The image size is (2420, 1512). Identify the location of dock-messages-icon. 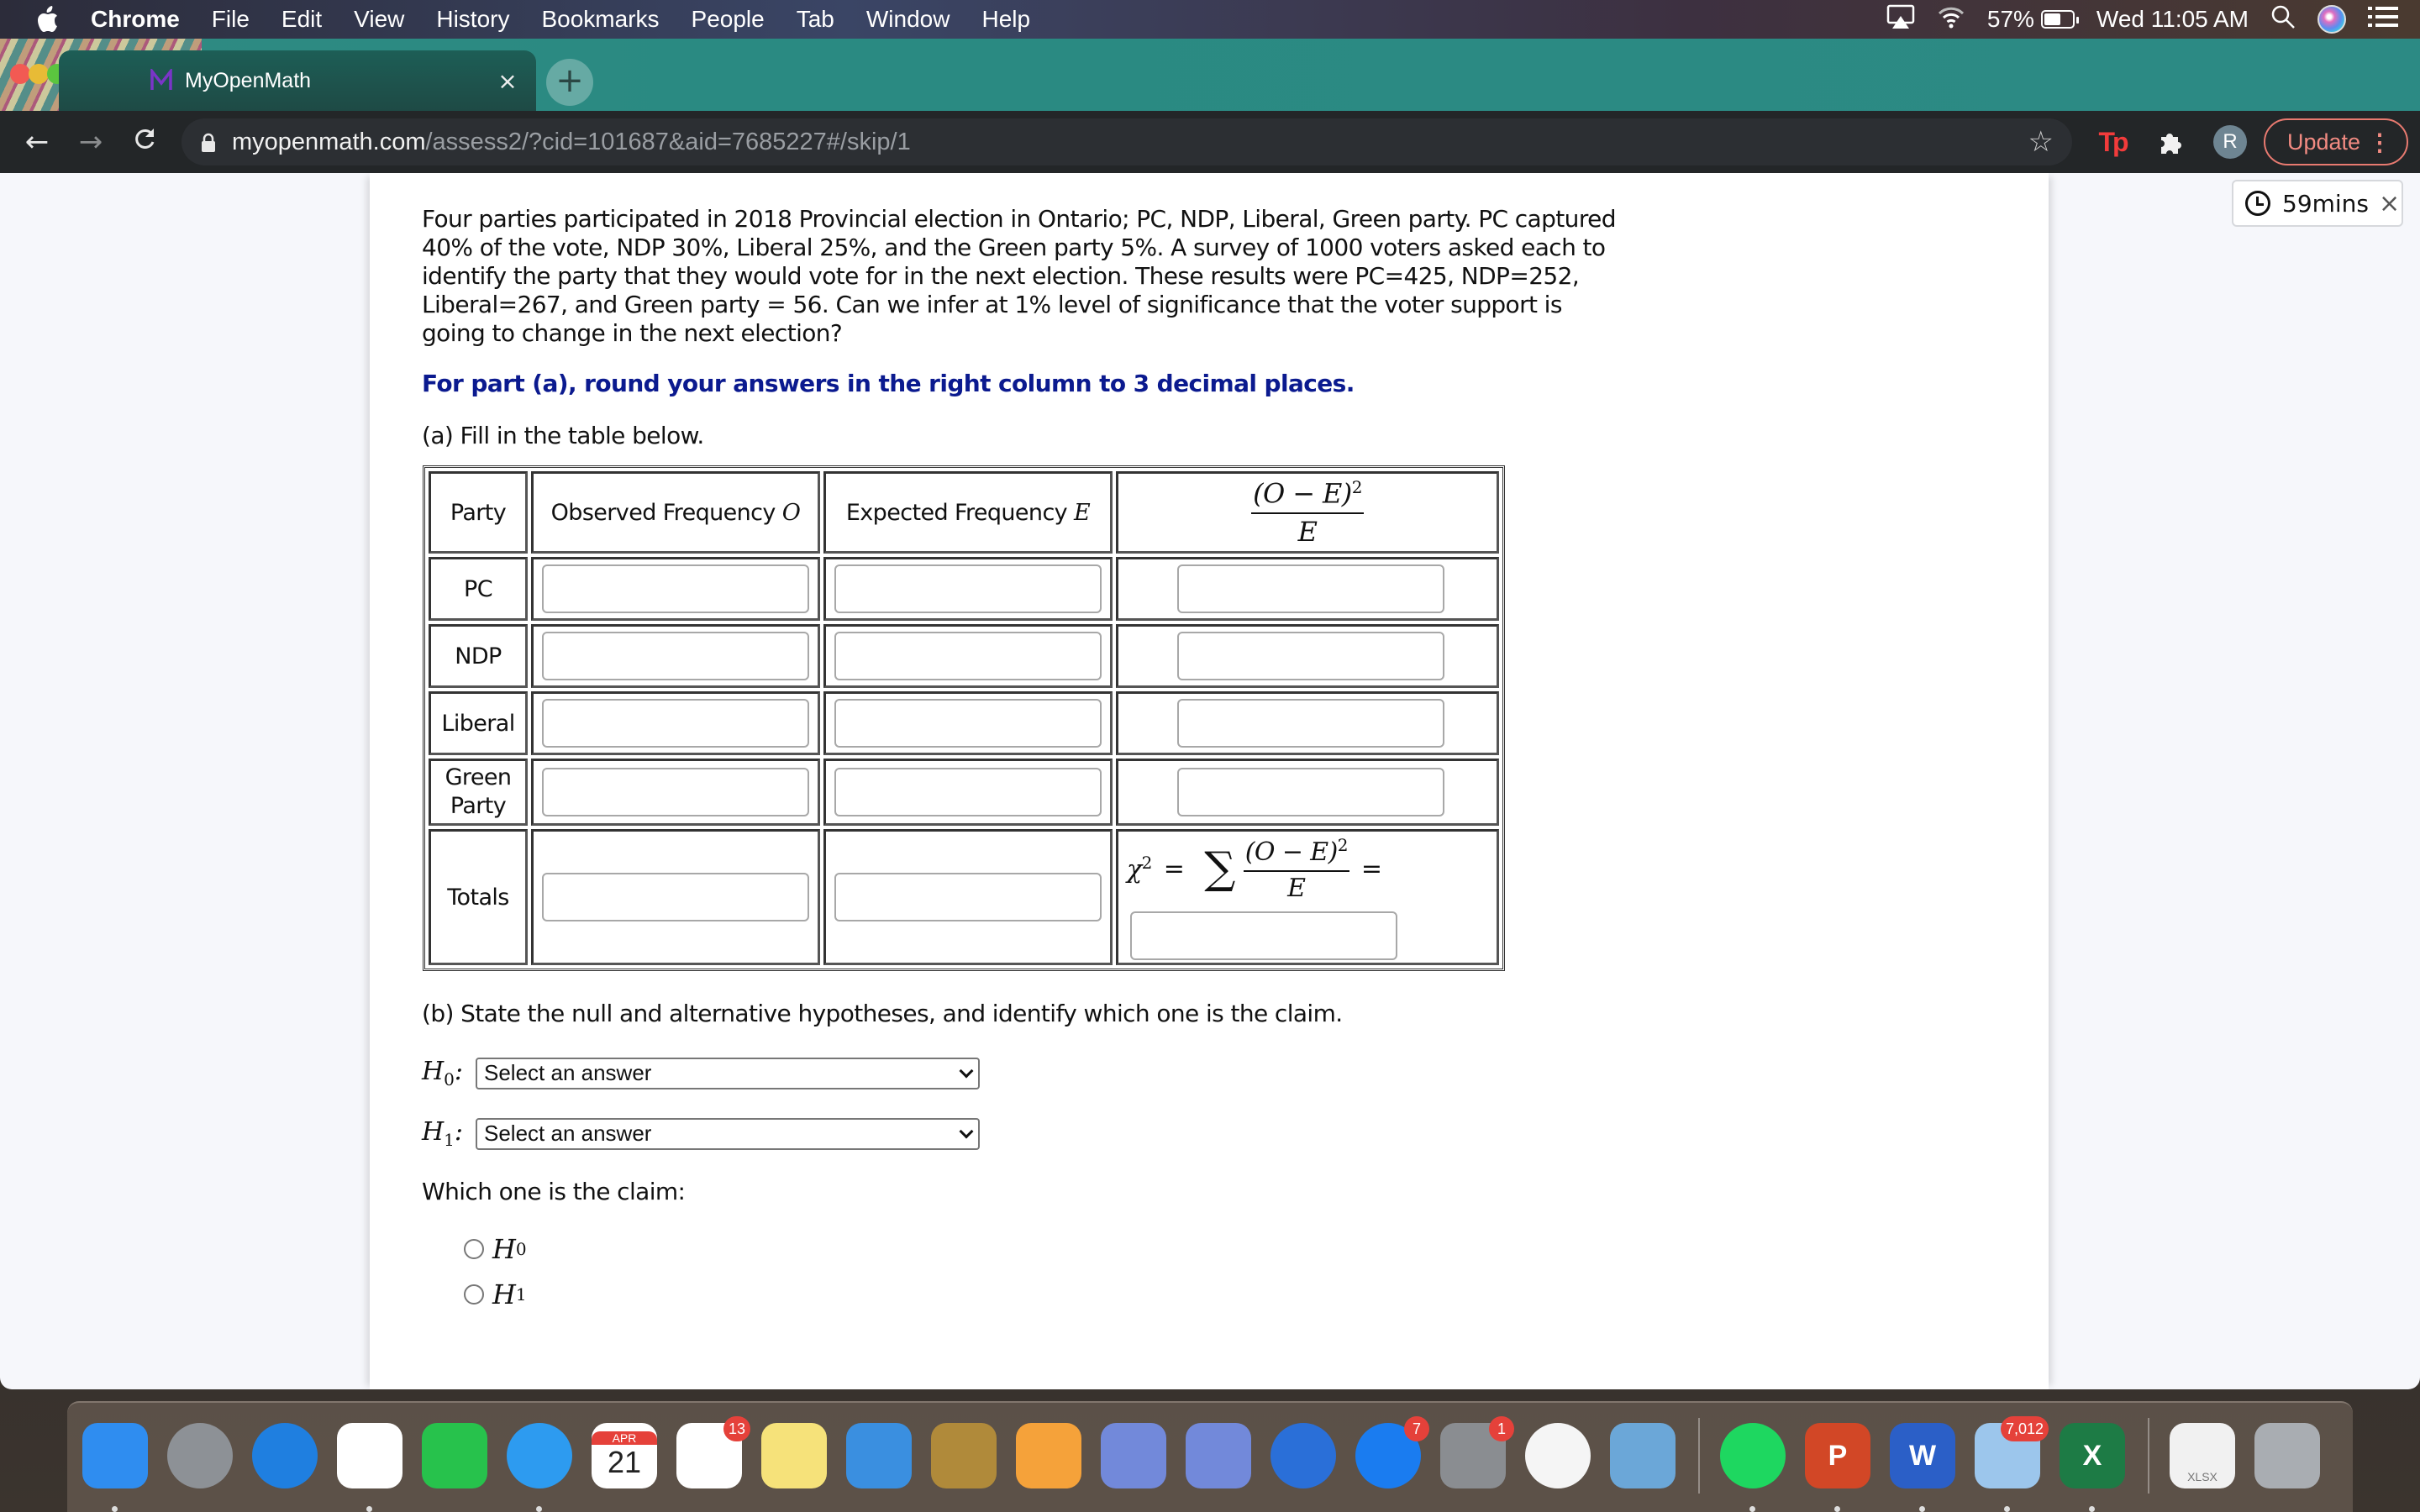
(539, 1467).